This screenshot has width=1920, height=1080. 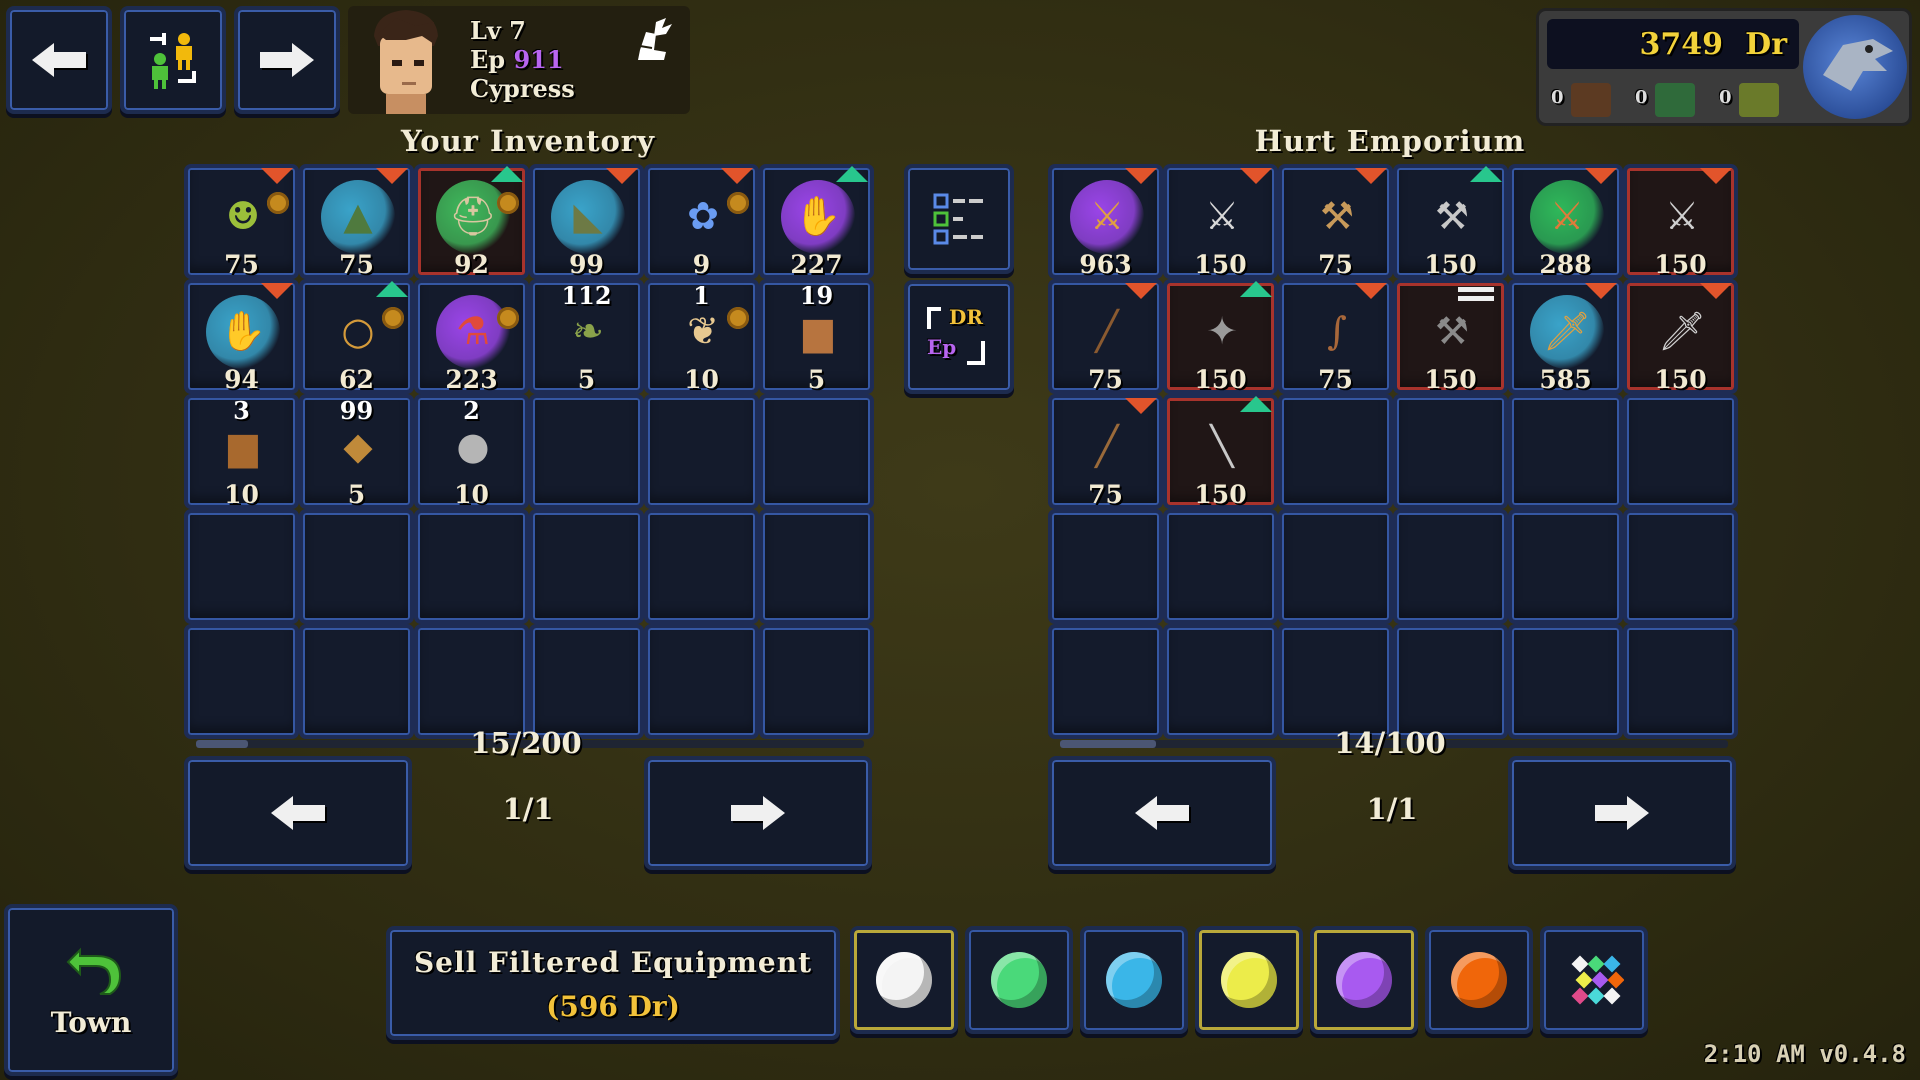 I want to click on inventory-slot: ◆ 99 5, so click(x=356, y=451).